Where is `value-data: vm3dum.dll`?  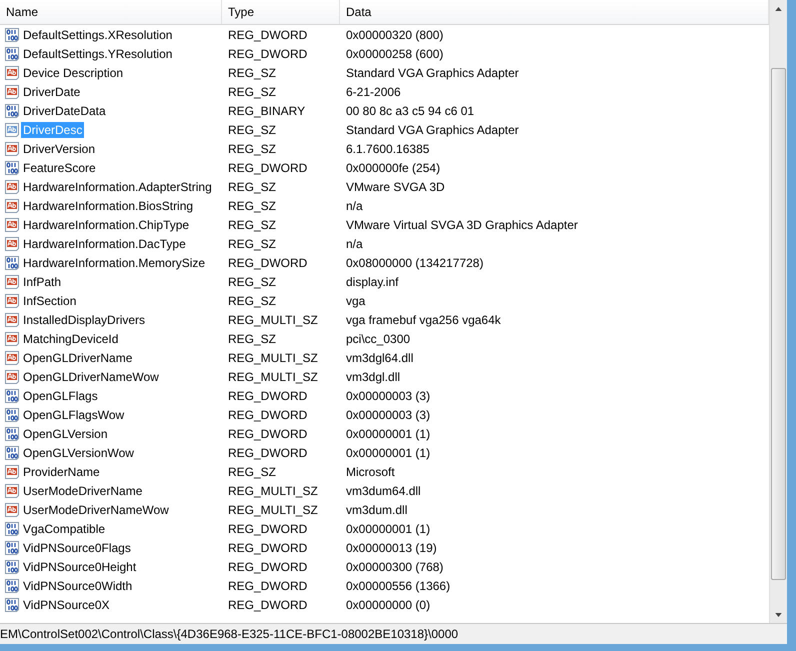
value-data: vm3dum.dll is located at coordinates (377, 509).